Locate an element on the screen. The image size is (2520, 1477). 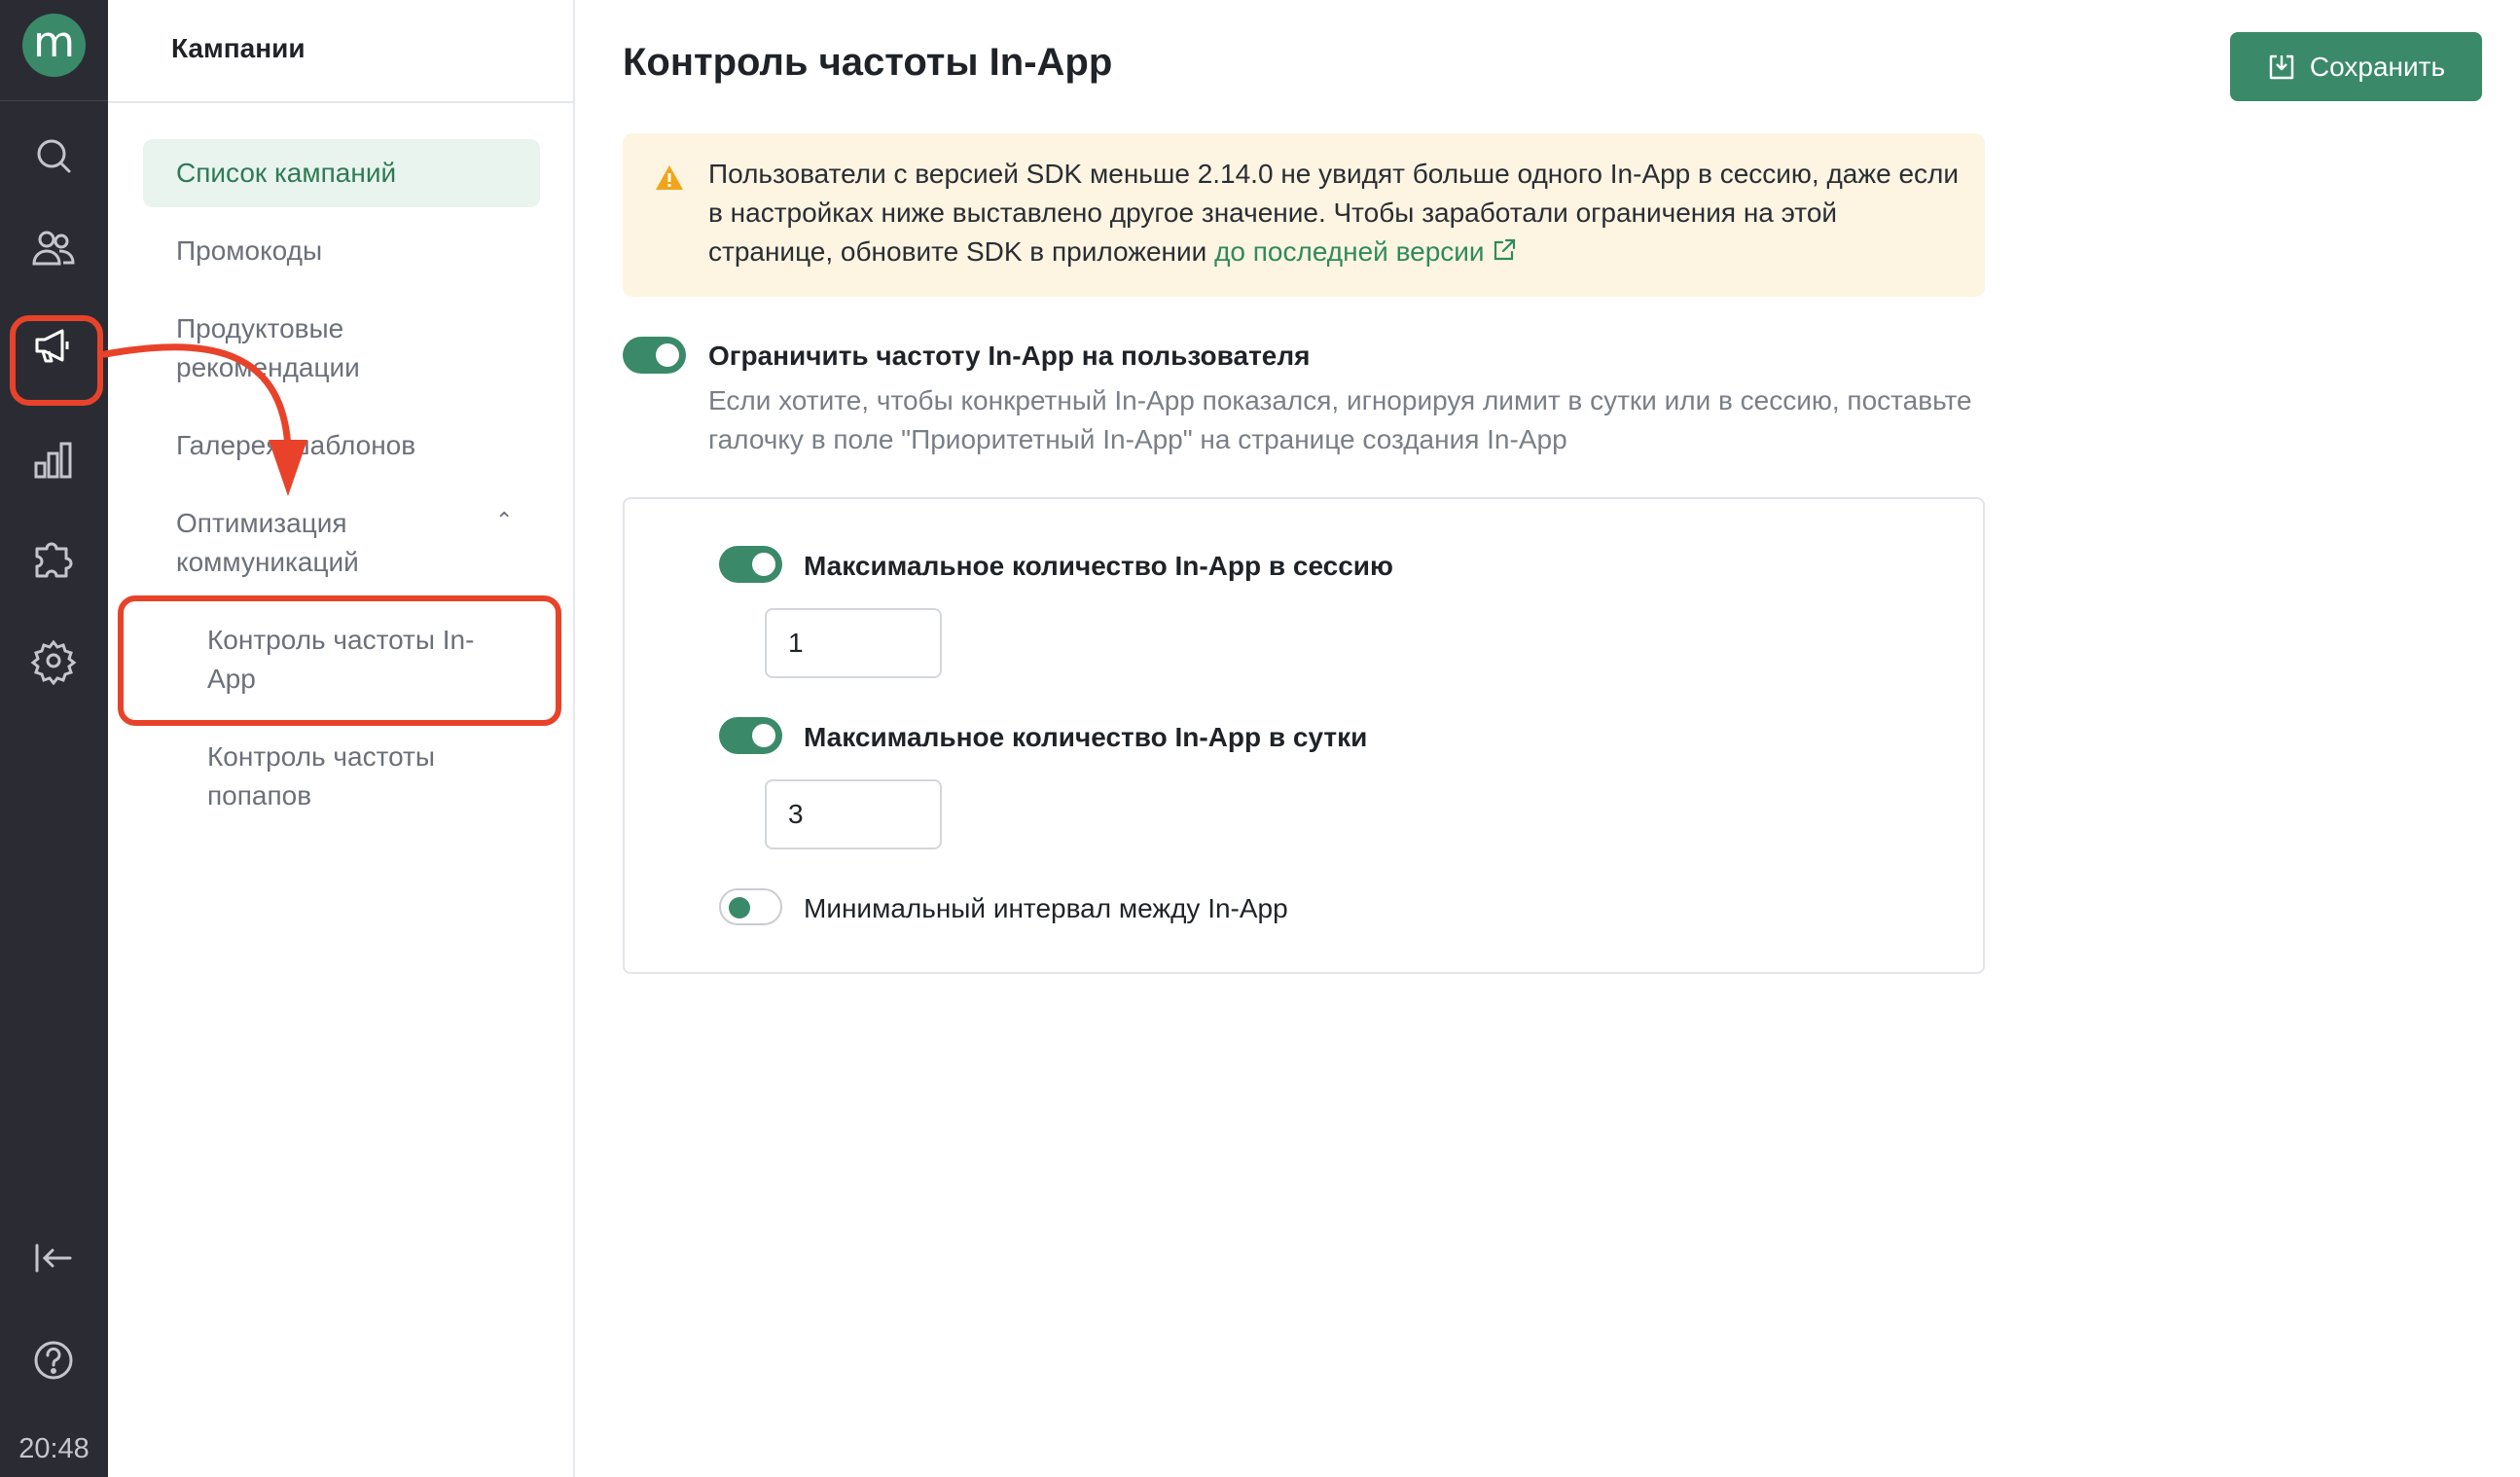
min-interval-toggle is located at coordinates (750, 906).